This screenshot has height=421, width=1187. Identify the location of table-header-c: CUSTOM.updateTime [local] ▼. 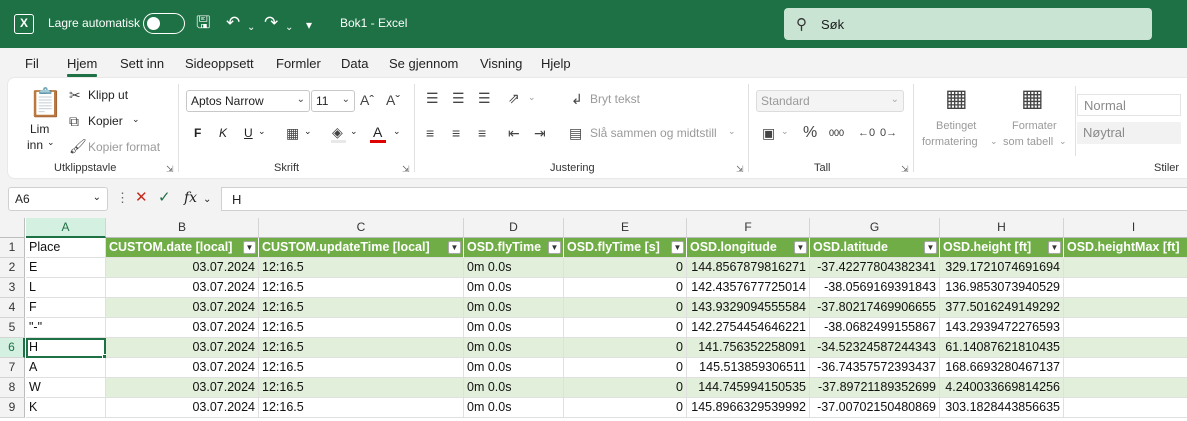
(361, 248).